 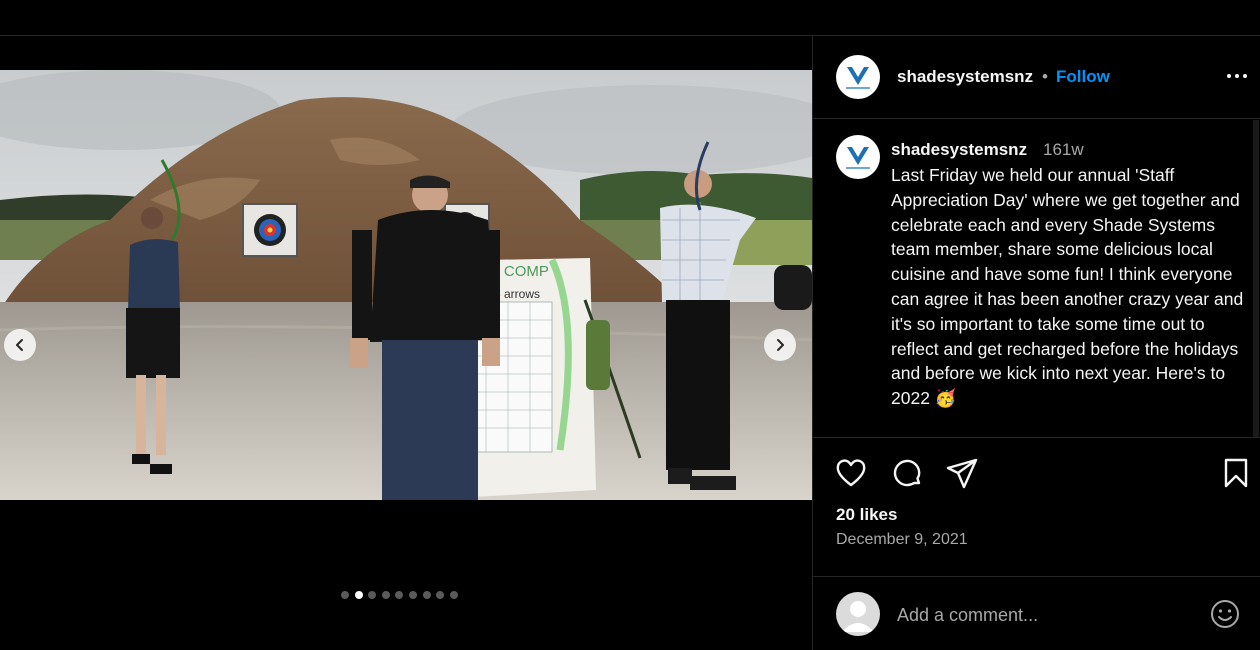 I want to click on post-author-username: shadesystemsnz, so click(x=965, y=77).